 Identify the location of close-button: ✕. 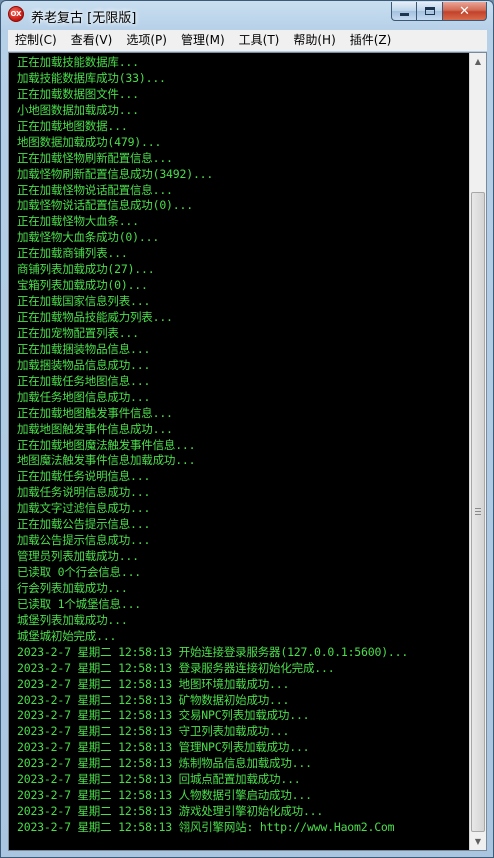
(465, 11).